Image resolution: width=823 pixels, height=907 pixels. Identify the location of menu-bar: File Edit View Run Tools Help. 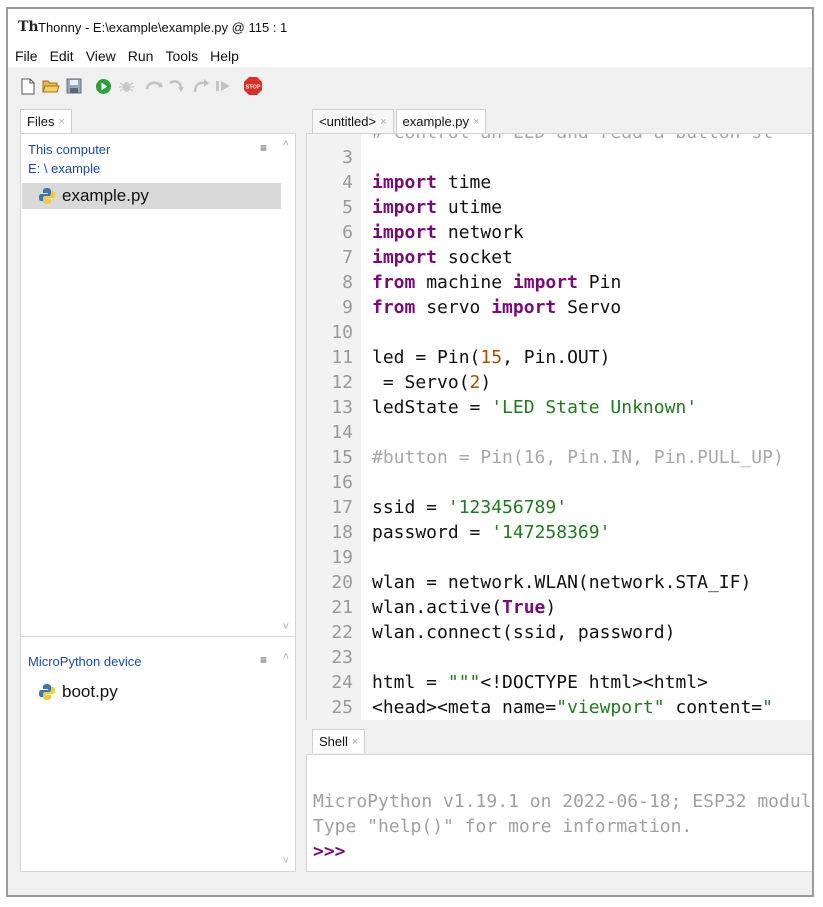
(410, 56).